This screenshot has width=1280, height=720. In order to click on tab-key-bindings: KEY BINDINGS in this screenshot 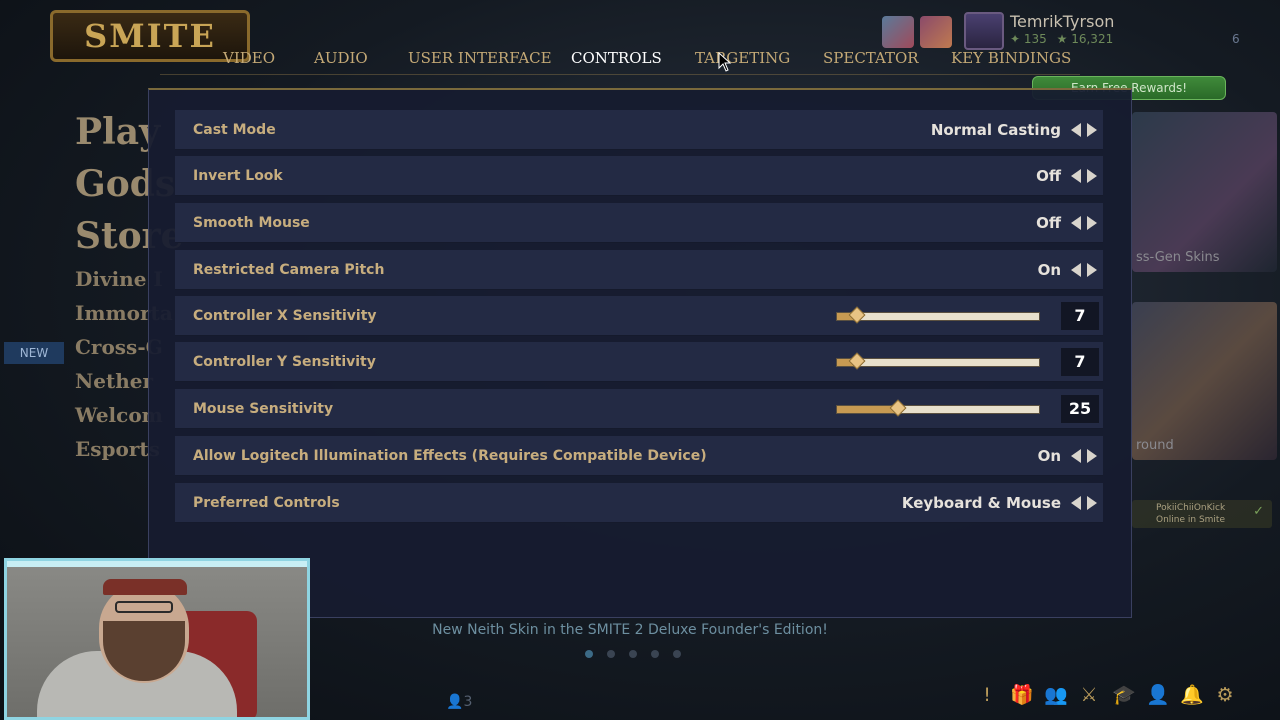, I will do `click(1011, 58)`.